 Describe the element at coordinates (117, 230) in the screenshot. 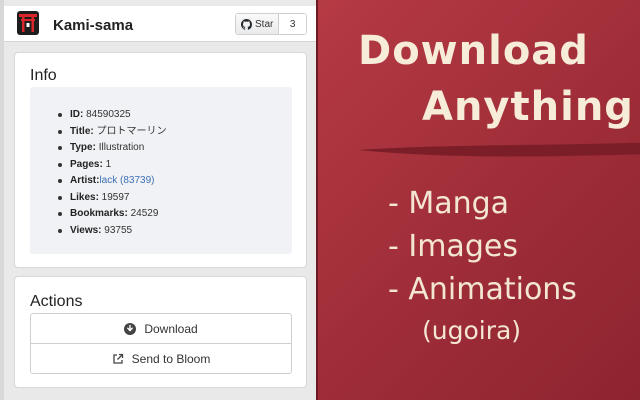

I see `info-value: 93755` at that location.